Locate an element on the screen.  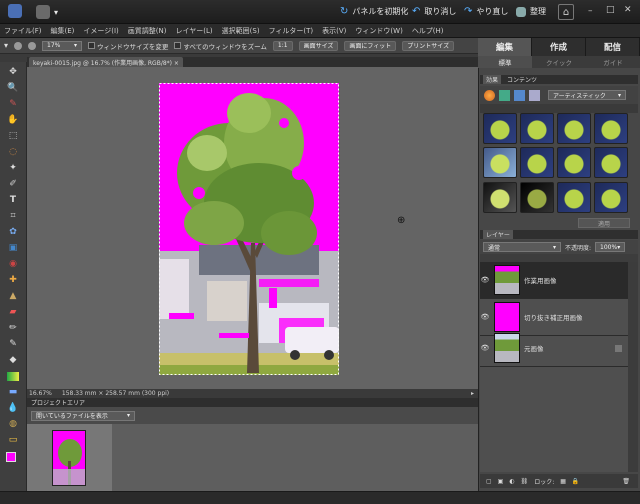
crop-tool-icon: ⌗ is located at coordinates (13, 216).